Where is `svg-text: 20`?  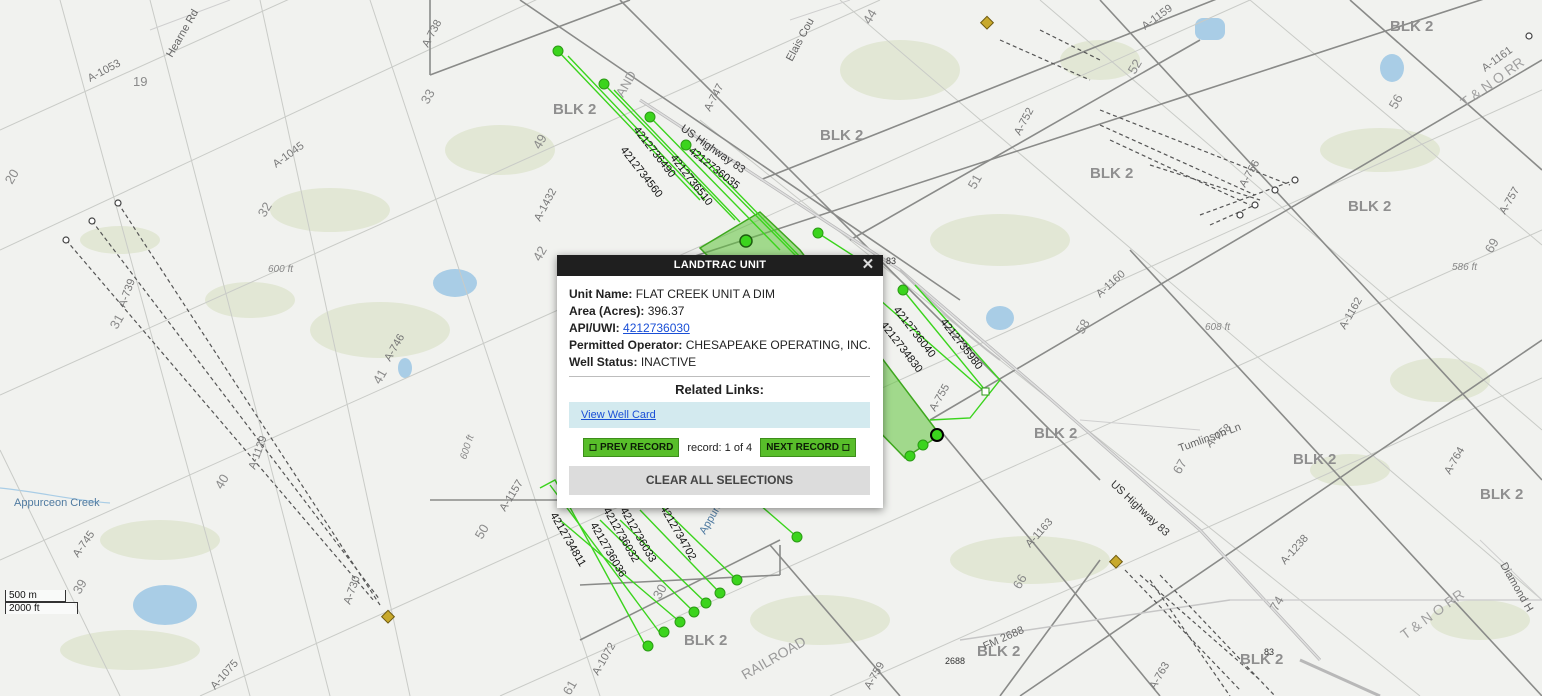
svg-text: 20 is located at coordinates (12, 176).